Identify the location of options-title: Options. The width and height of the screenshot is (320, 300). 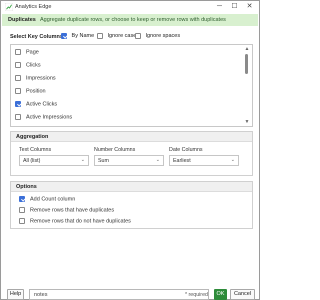
(26, 187).